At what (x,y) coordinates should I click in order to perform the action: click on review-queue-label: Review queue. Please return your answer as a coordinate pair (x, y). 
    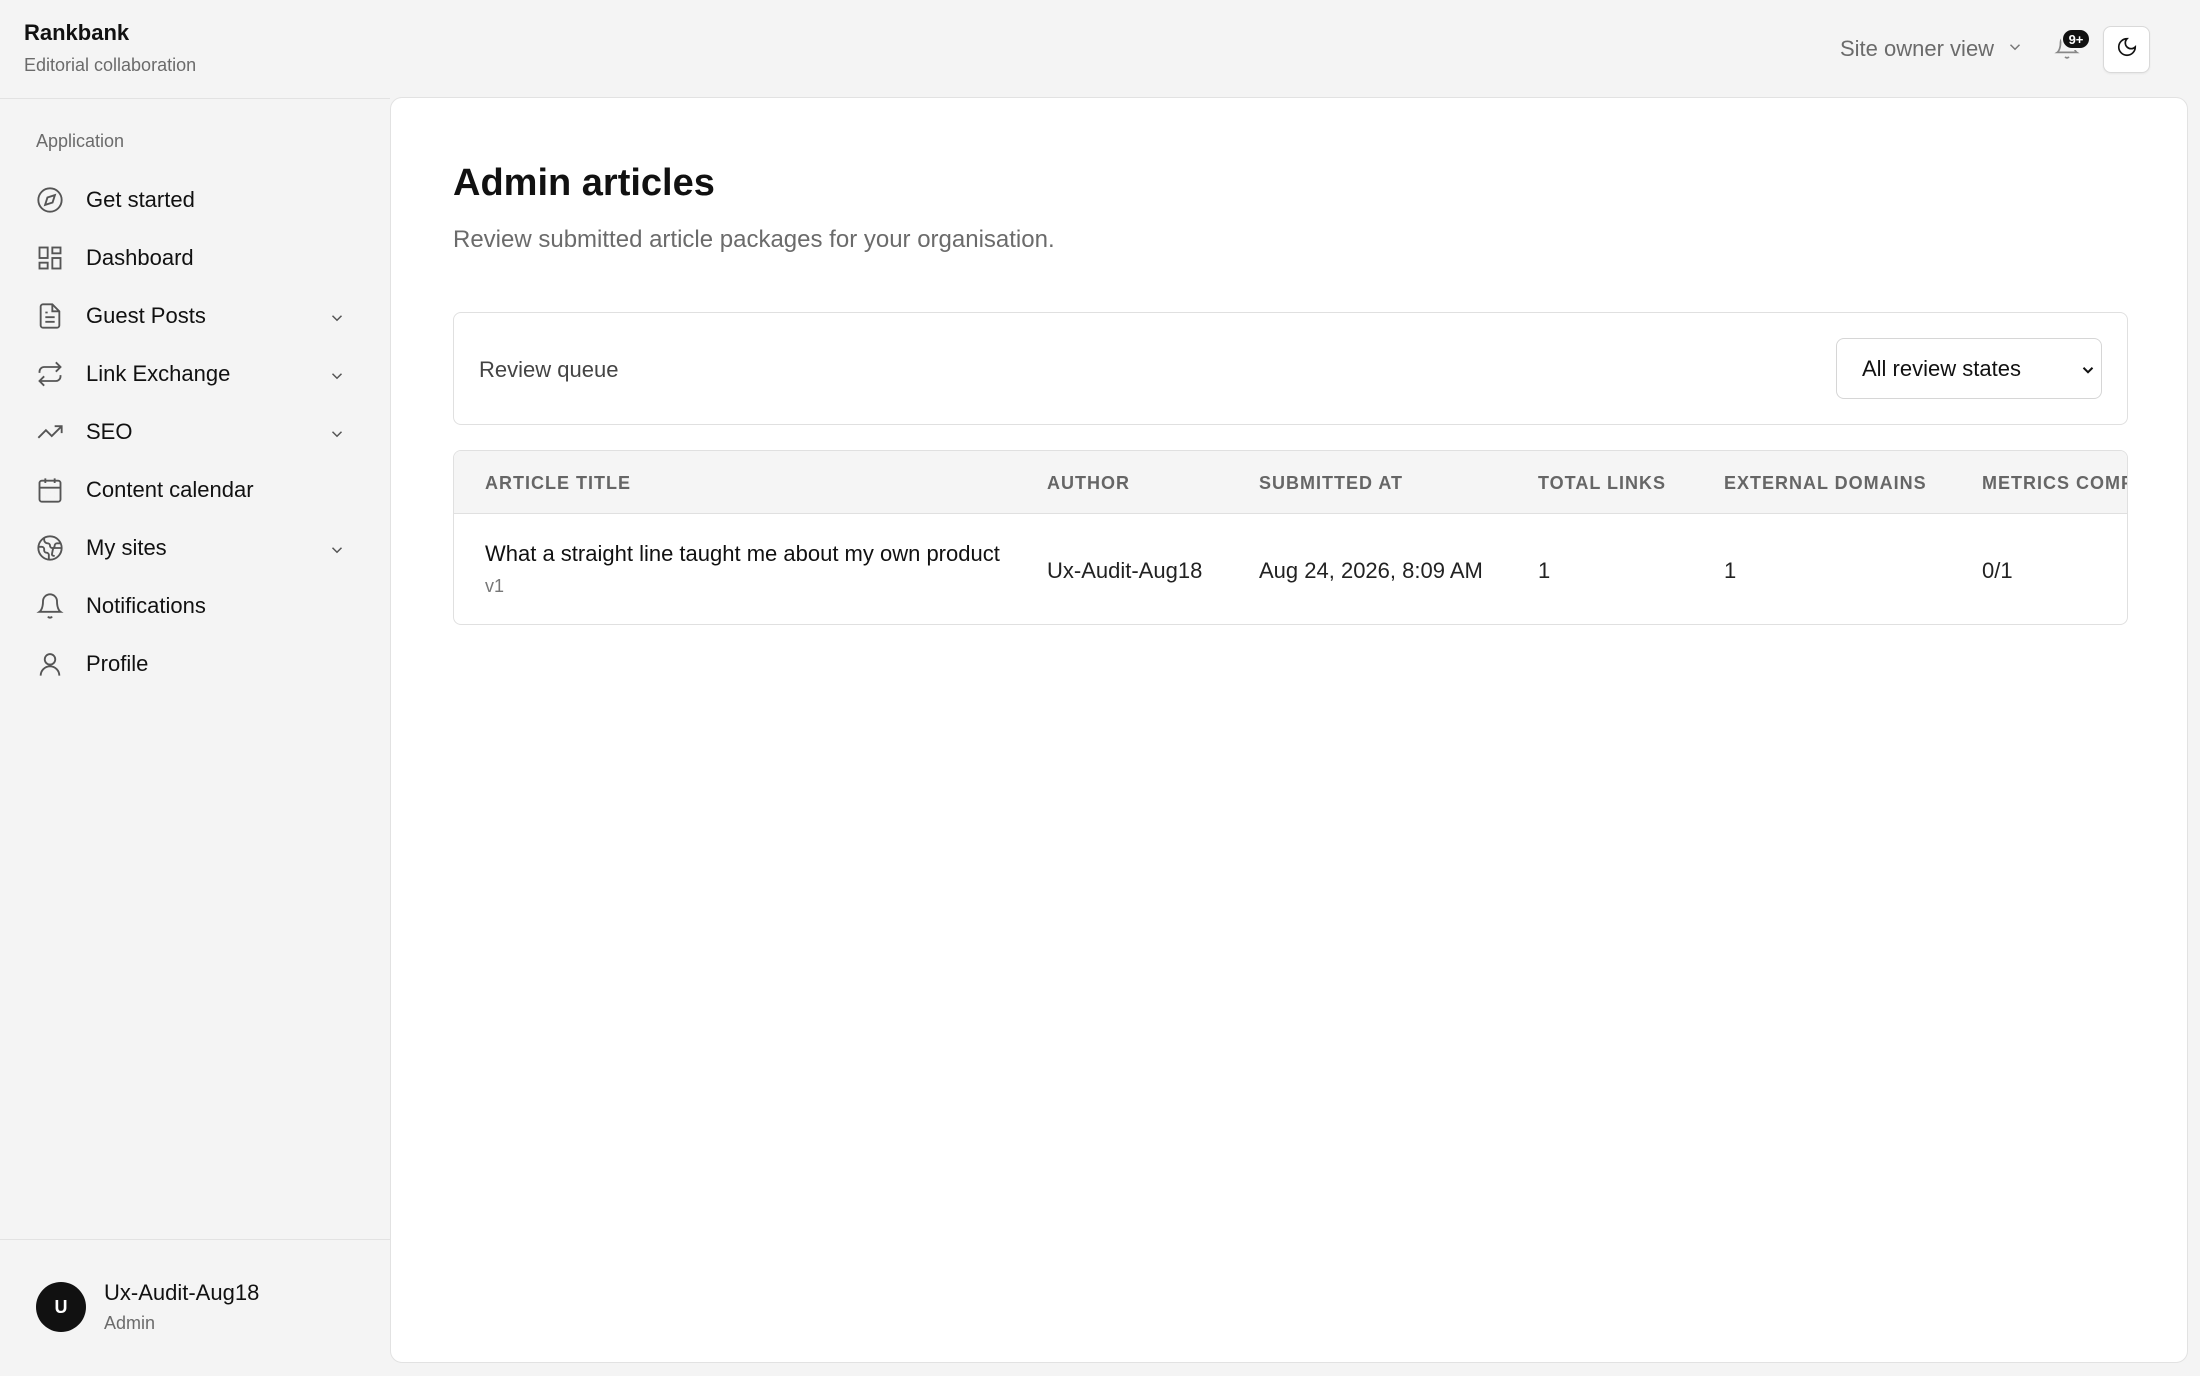
    Looking at the image, I should click on (549, 369).